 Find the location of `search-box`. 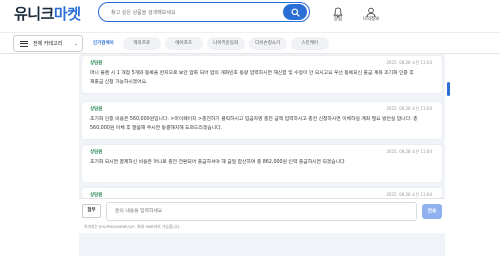

search-box is located at coordinates (204, 12).